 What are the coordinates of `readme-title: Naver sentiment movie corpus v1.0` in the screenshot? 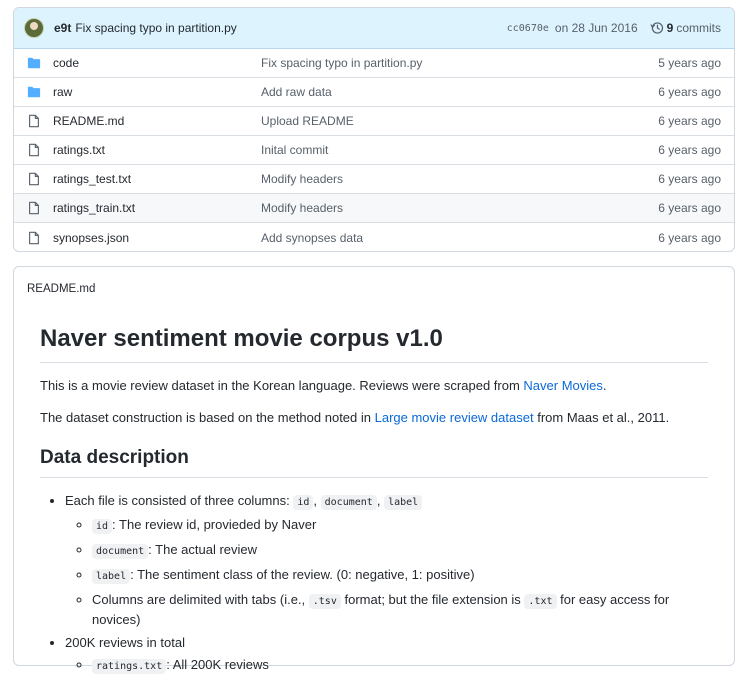 It's located at (374, 344).